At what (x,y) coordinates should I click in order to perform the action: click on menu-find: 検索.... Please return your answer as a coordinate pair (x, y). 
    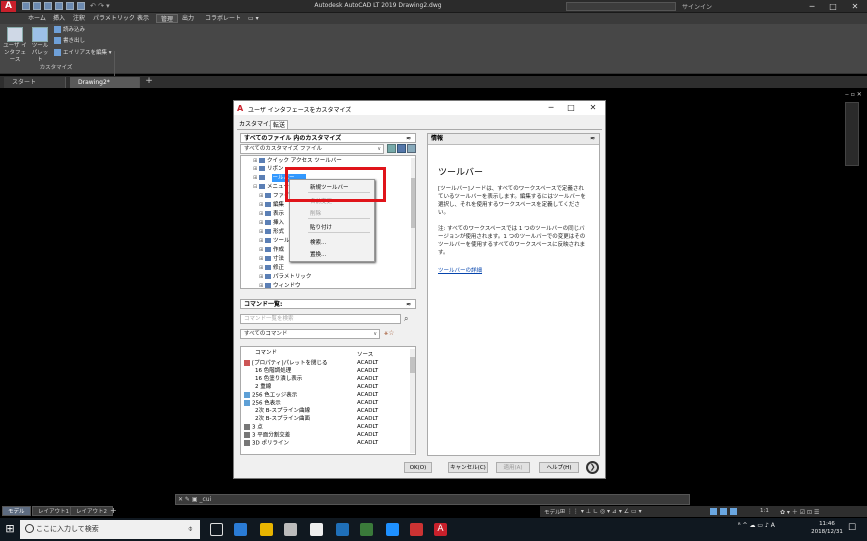
    Looking at the image, I should click on (318, 242).